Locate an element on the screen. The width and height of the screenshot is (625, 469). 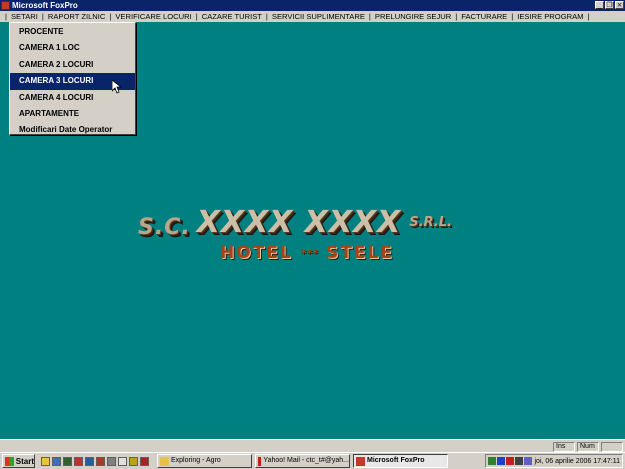
menu-cazare-turist: CAZARE TURIST is located at coordinates (232, 16).